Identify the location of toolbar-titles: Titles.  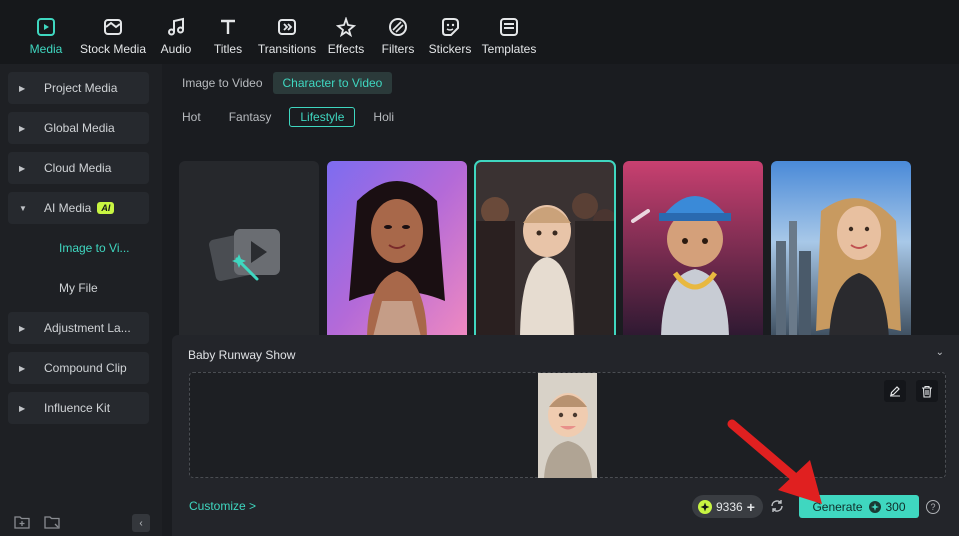
(228, 32).